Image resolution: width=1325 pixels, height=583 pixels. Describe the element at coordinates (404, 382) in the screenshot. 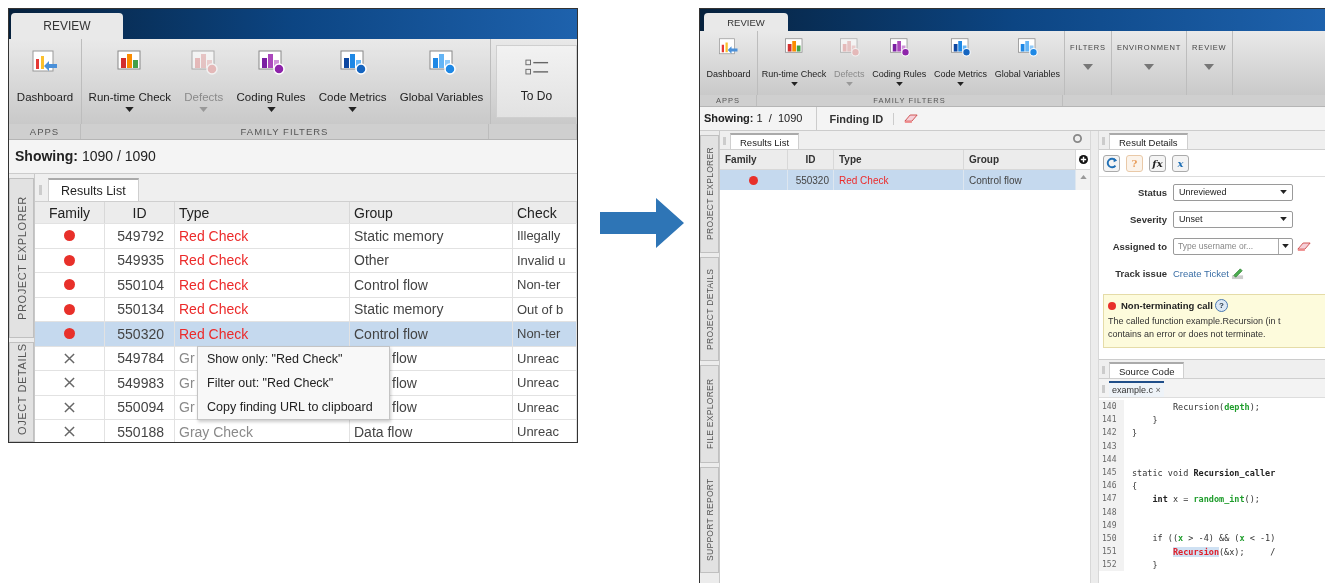

I see `table-cell: flow` at that location.